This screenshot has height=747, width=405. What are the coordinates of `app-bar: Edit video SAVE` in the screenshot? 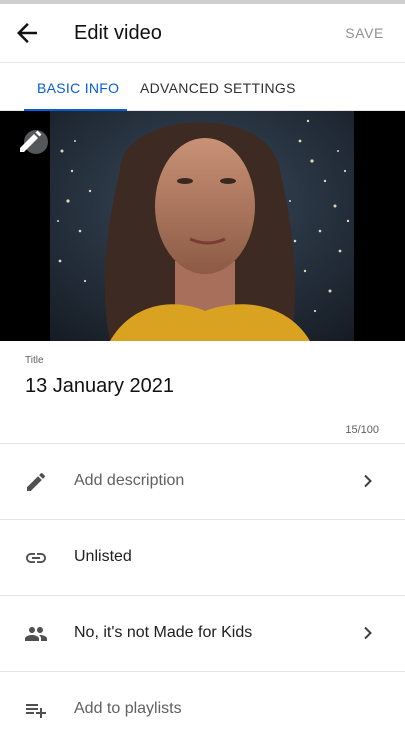 It's located at (202, 33).